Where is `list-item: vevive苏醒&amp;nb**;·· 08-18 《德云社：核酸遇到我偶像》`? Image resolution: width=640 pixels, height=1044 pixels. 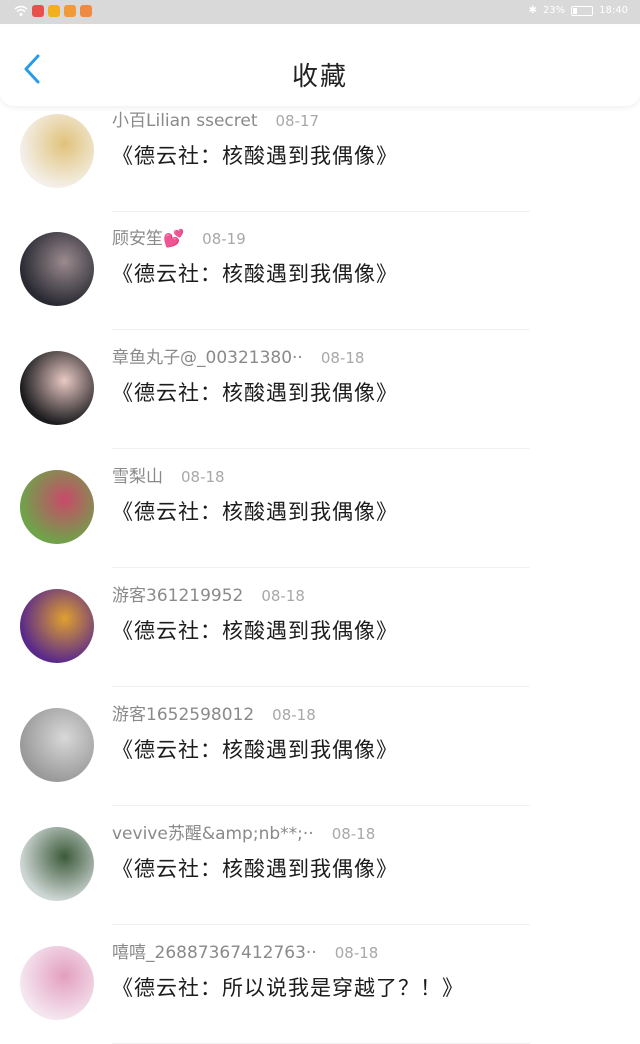
list-item: vevive苏醒&amp;nb**;·· 08-18 《德云社：核酸遇到我偶像》 is located at coordinates (320, 866).